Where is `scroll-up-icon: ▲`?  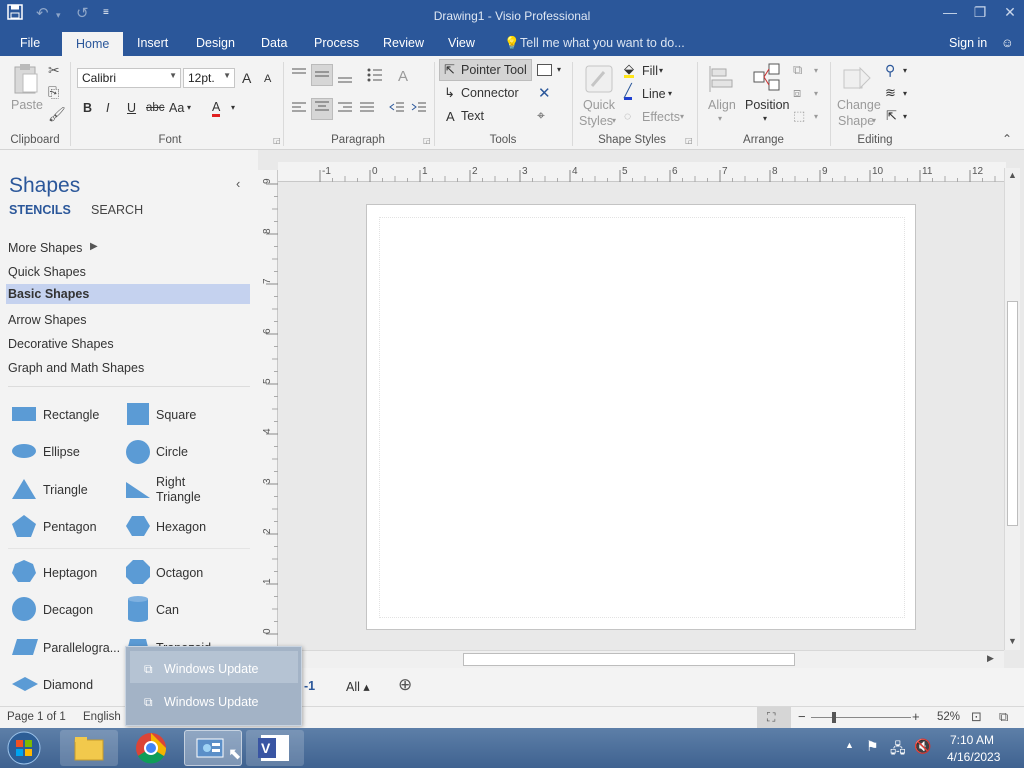 scroll-up-icon: ▲ is located at coordinates (1012, 175).